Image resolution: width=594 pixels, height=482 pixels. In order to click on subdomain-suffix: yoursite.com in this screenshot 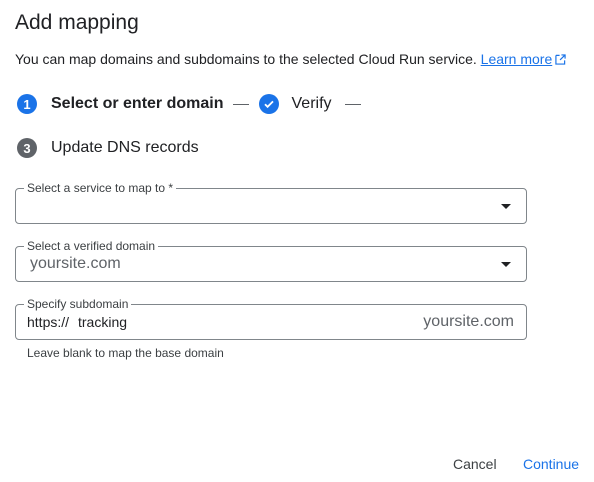, I will do `click(468, 321)`.